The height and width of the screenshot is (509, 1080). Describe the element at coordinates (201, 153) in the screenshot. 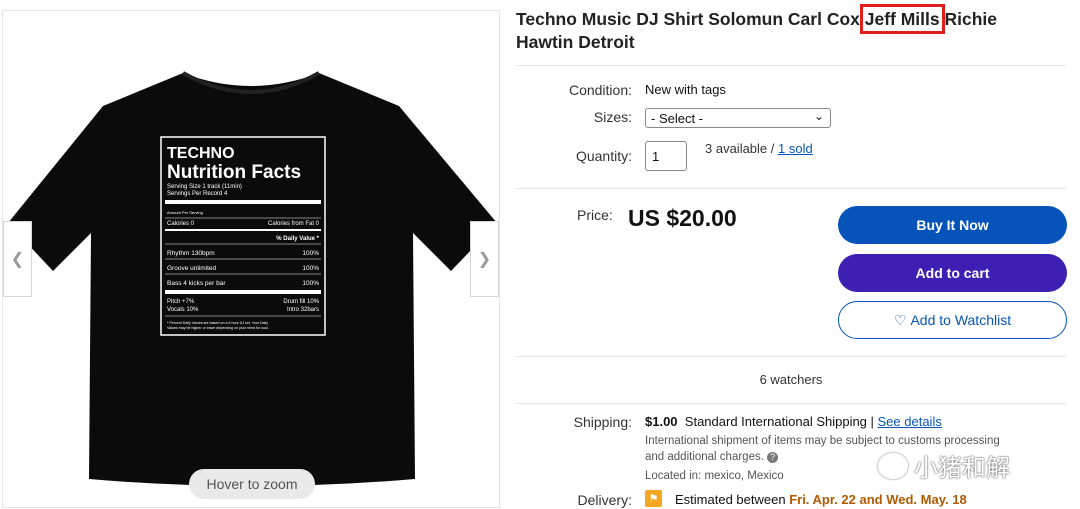

I see `print-heading1: TECHNO` at that location.